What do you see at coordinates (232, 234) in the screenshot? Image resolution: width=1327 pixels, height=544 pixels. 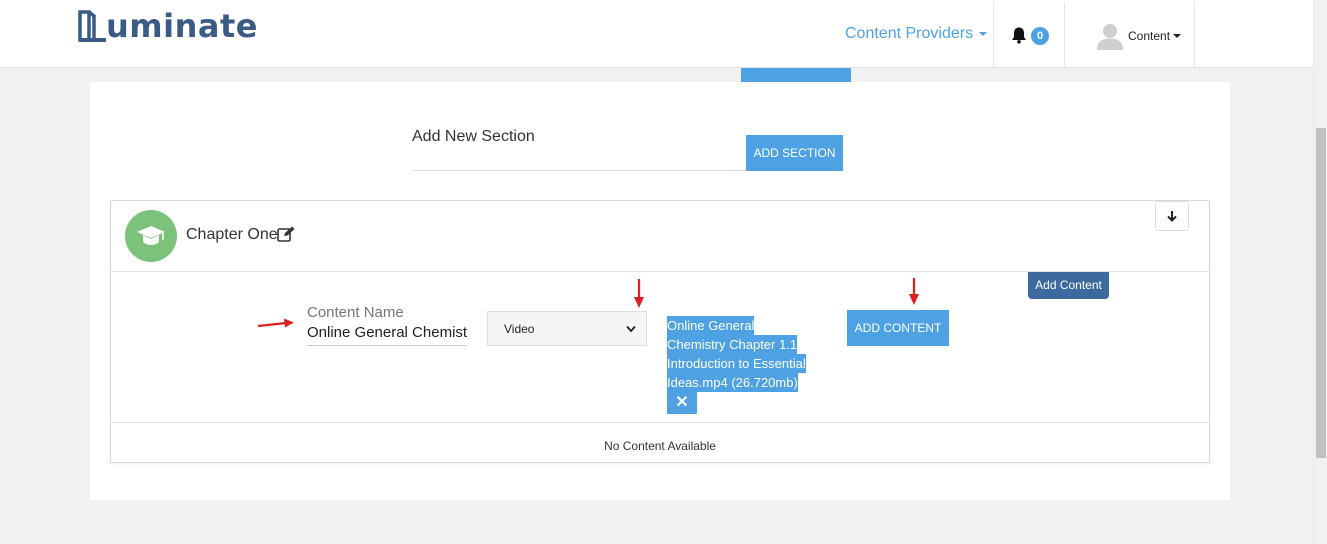 I see `chapter-title: Chapter One` at bounding box center [232, 234].